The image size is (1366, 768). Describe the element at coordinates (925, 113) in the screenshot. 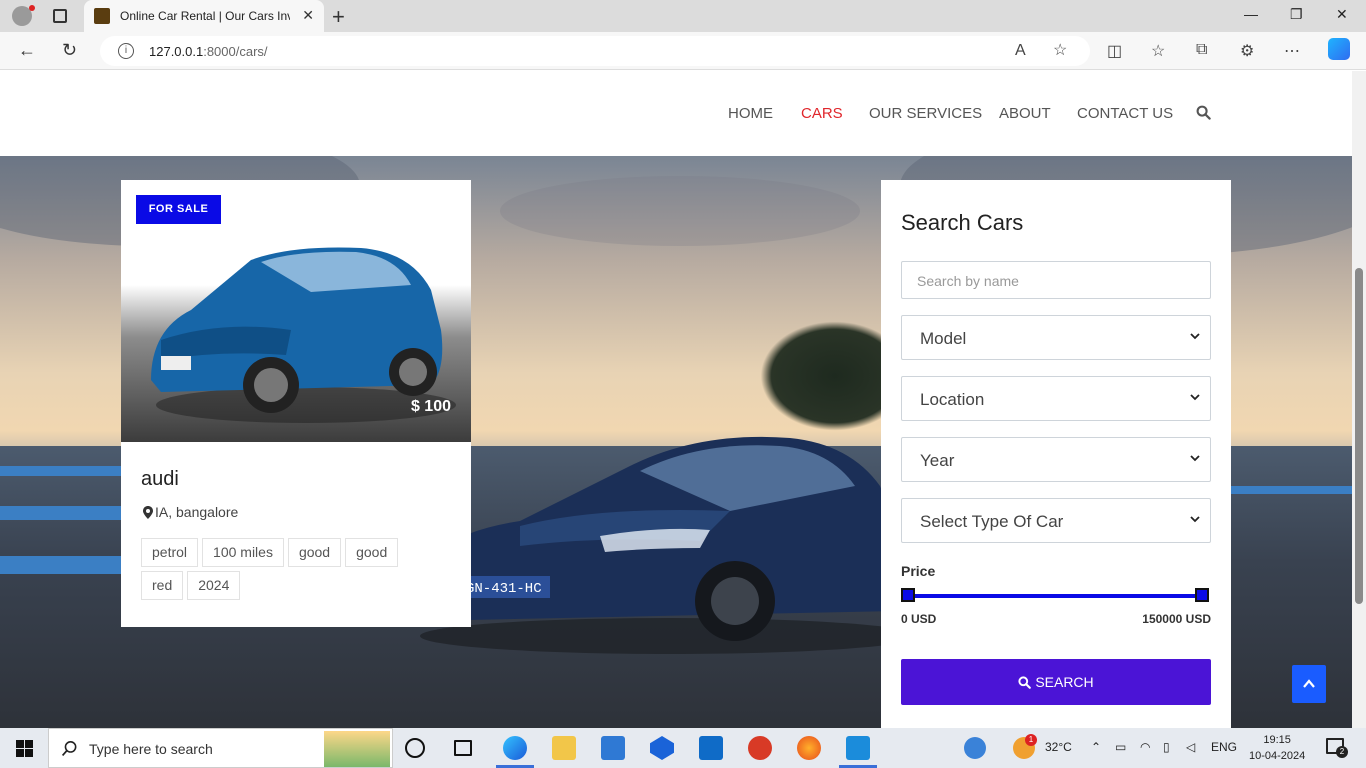

I see `nav-our-services: OUR SERVICES` at that location.